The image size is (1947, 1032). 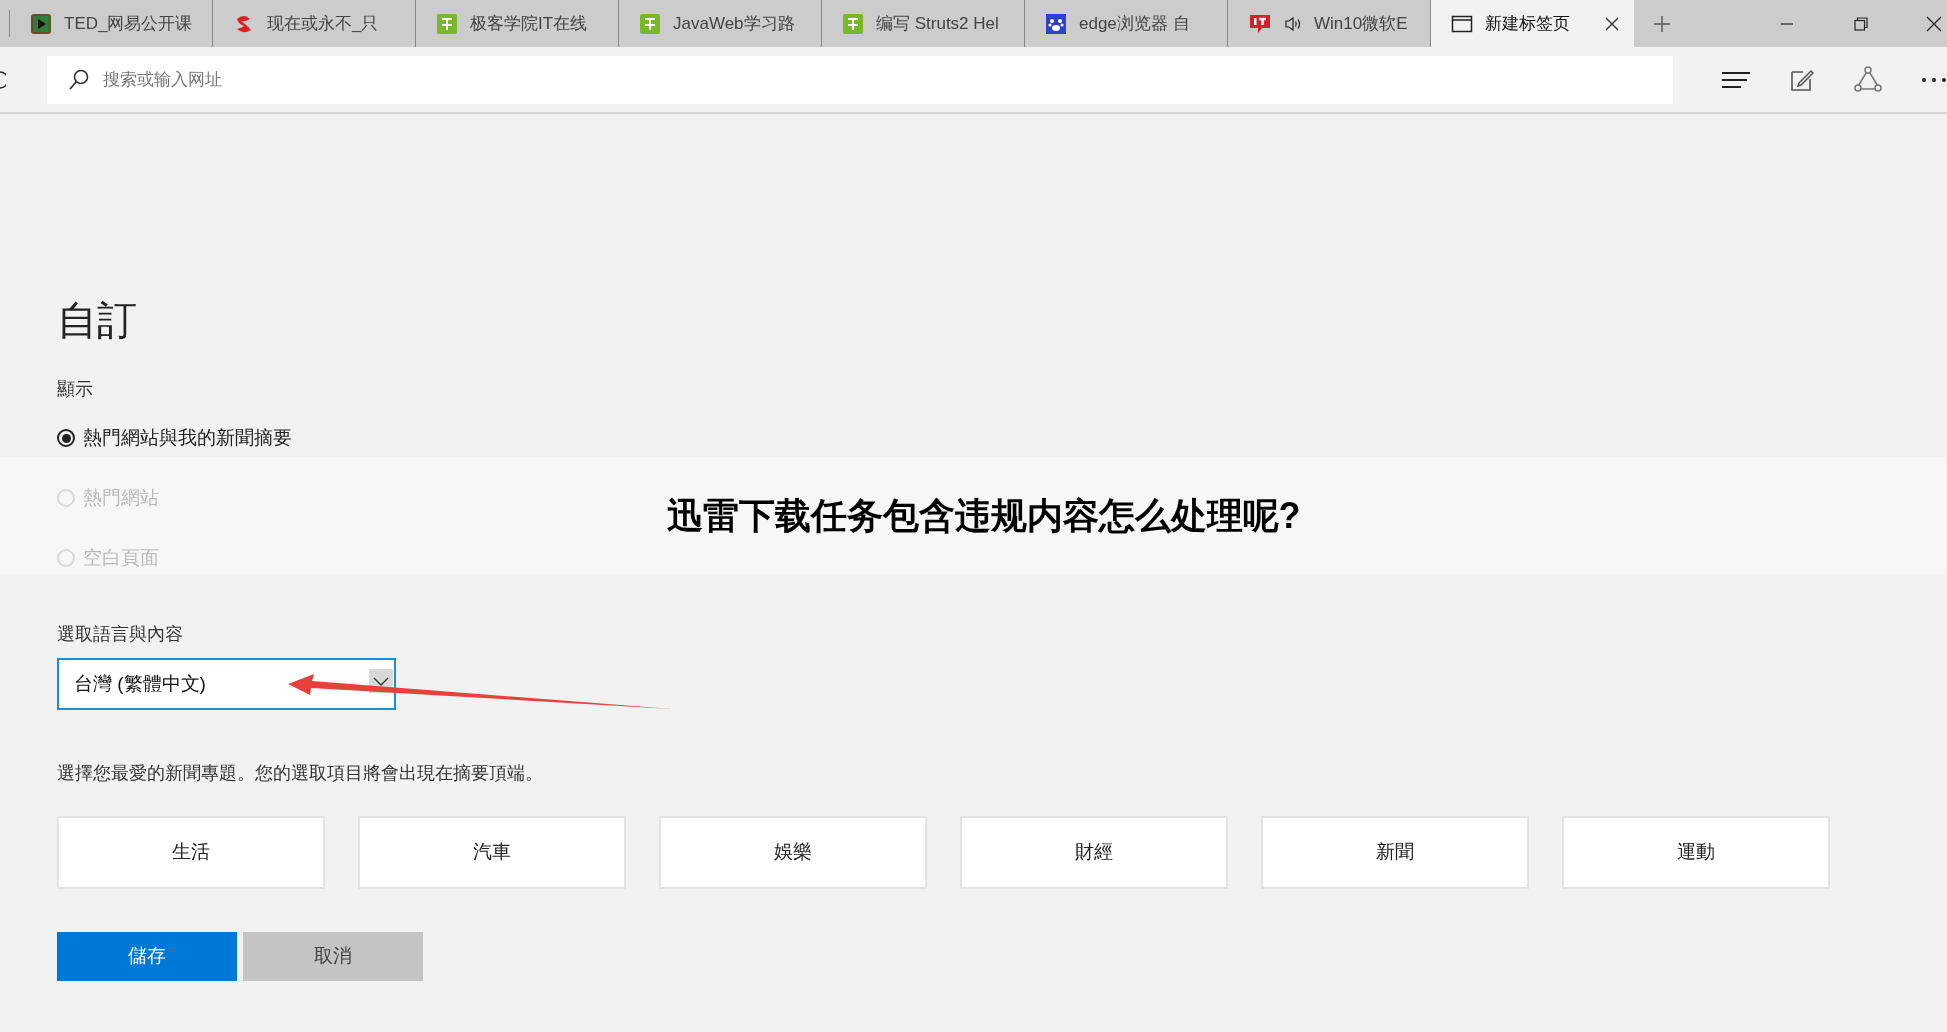 I want to click on address-bar: 搜索或输入网址, so click(x=860, y=79).